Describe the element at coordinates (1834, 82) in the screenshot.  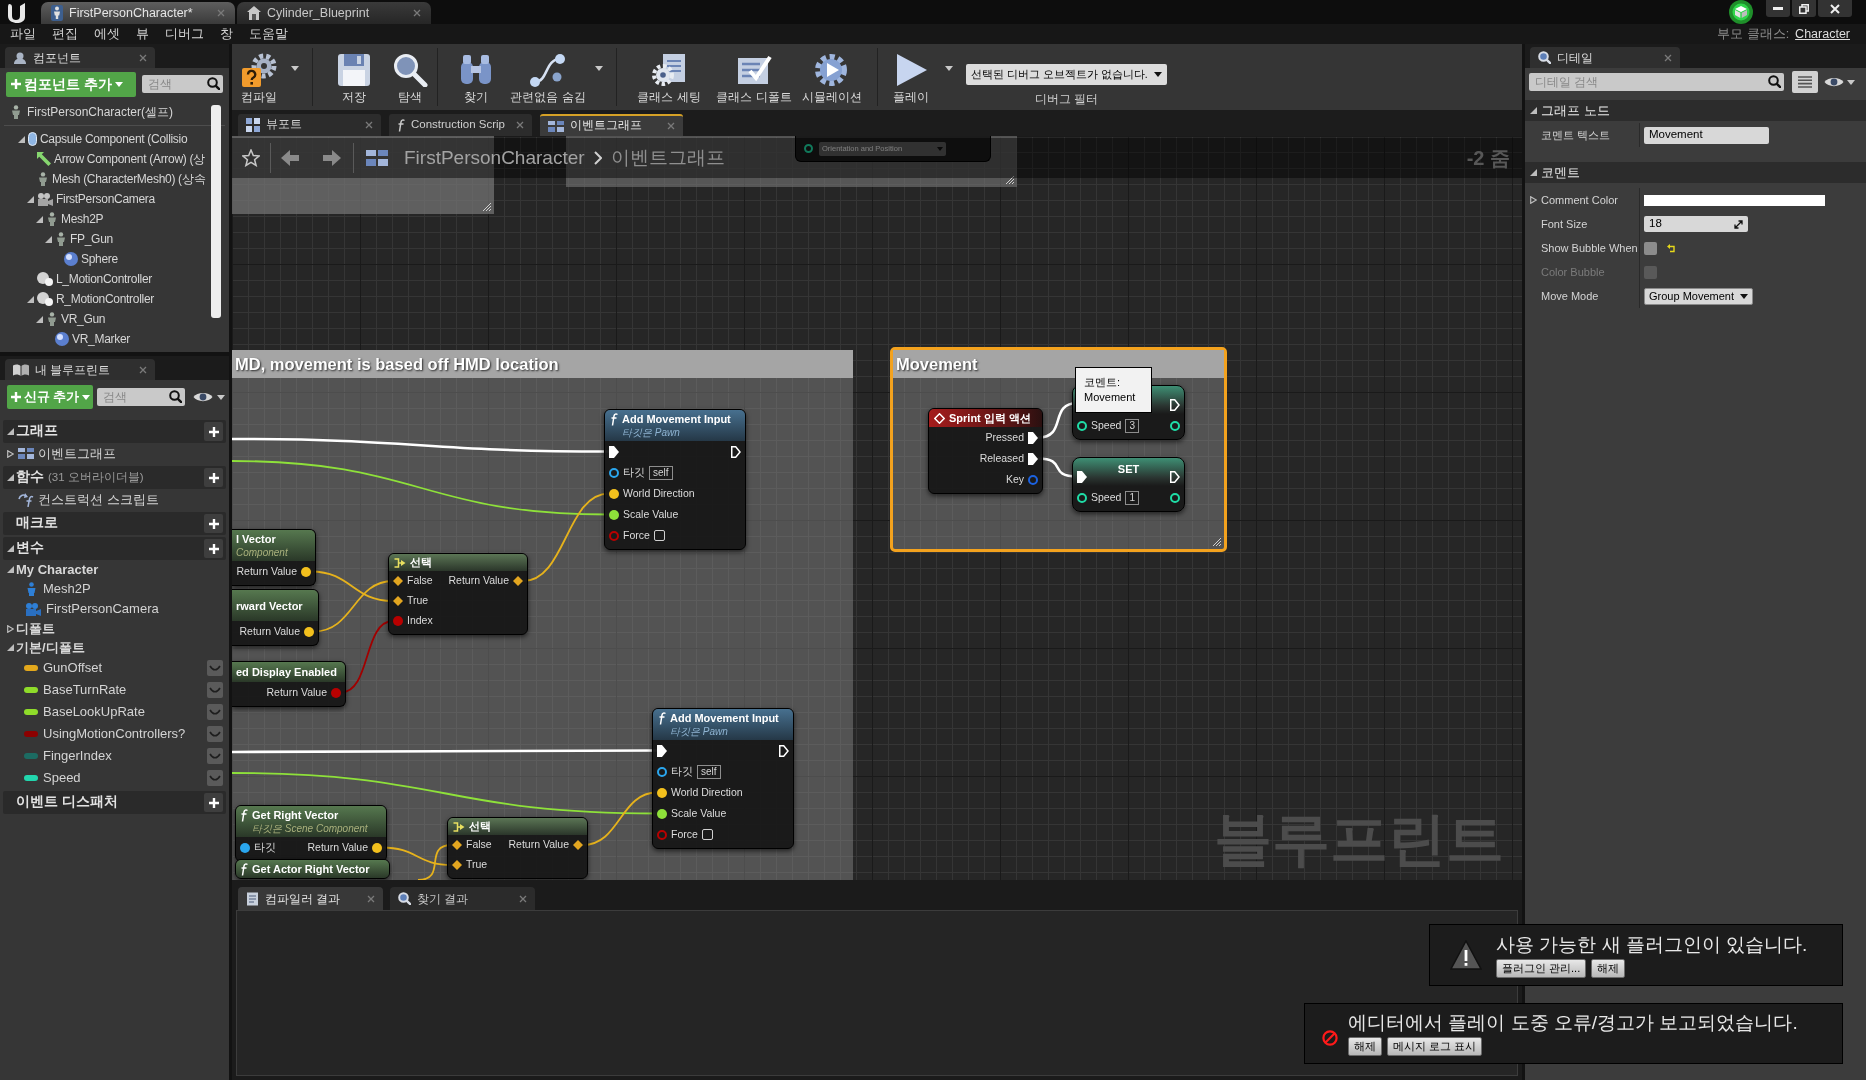
I see `eye-icon` at that location.